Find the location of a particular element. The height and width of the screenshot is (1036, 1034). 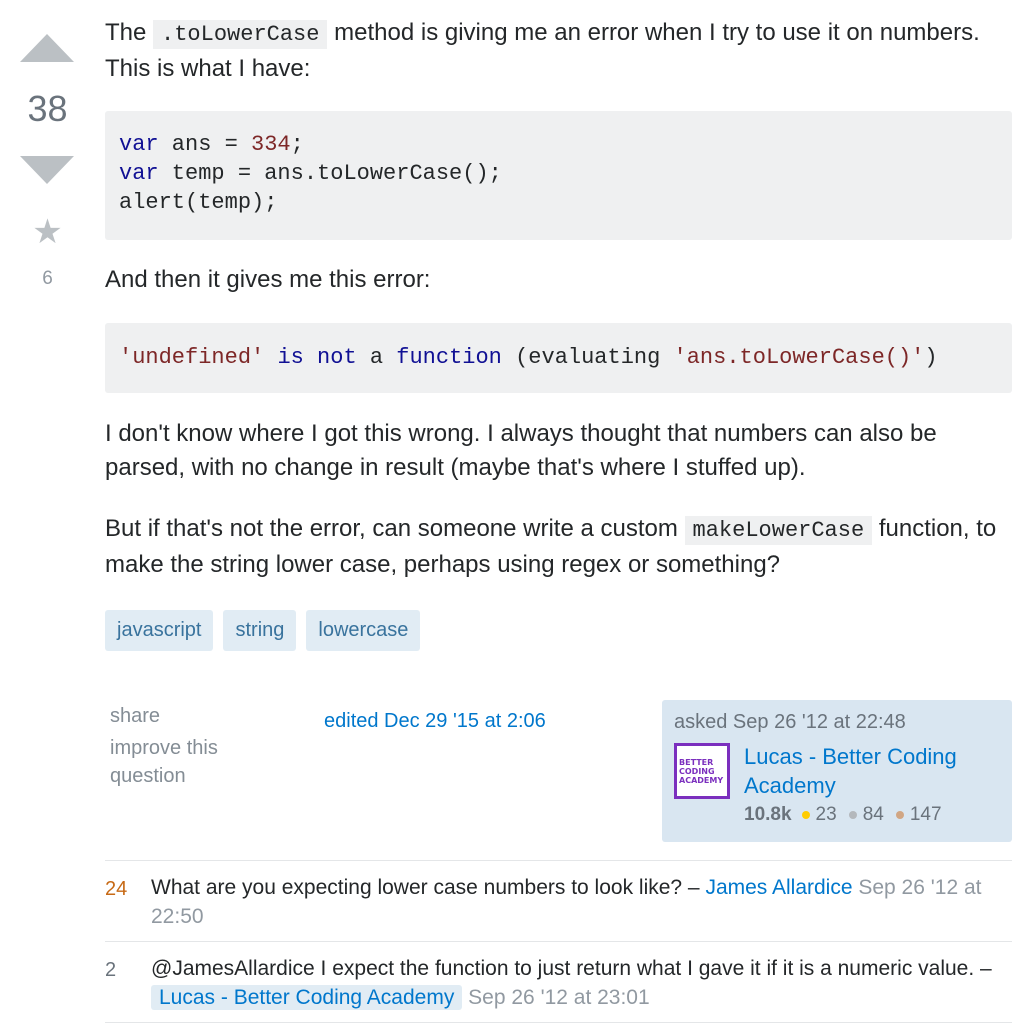

comment-date: Sep 26 '12 at 23:01 is located at coordinates (559, 997).